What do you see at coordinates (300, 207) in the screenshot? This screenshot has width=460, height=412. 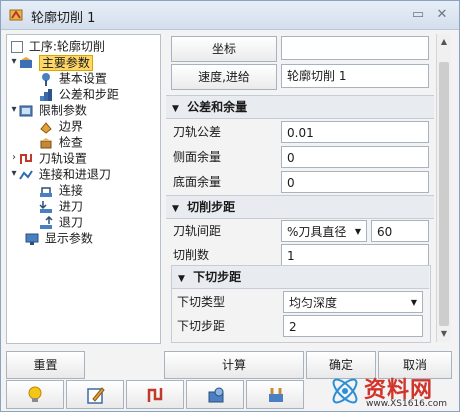 I see `stepover-section-header: ▼ 切削步距` at bounding box center [300, 207].